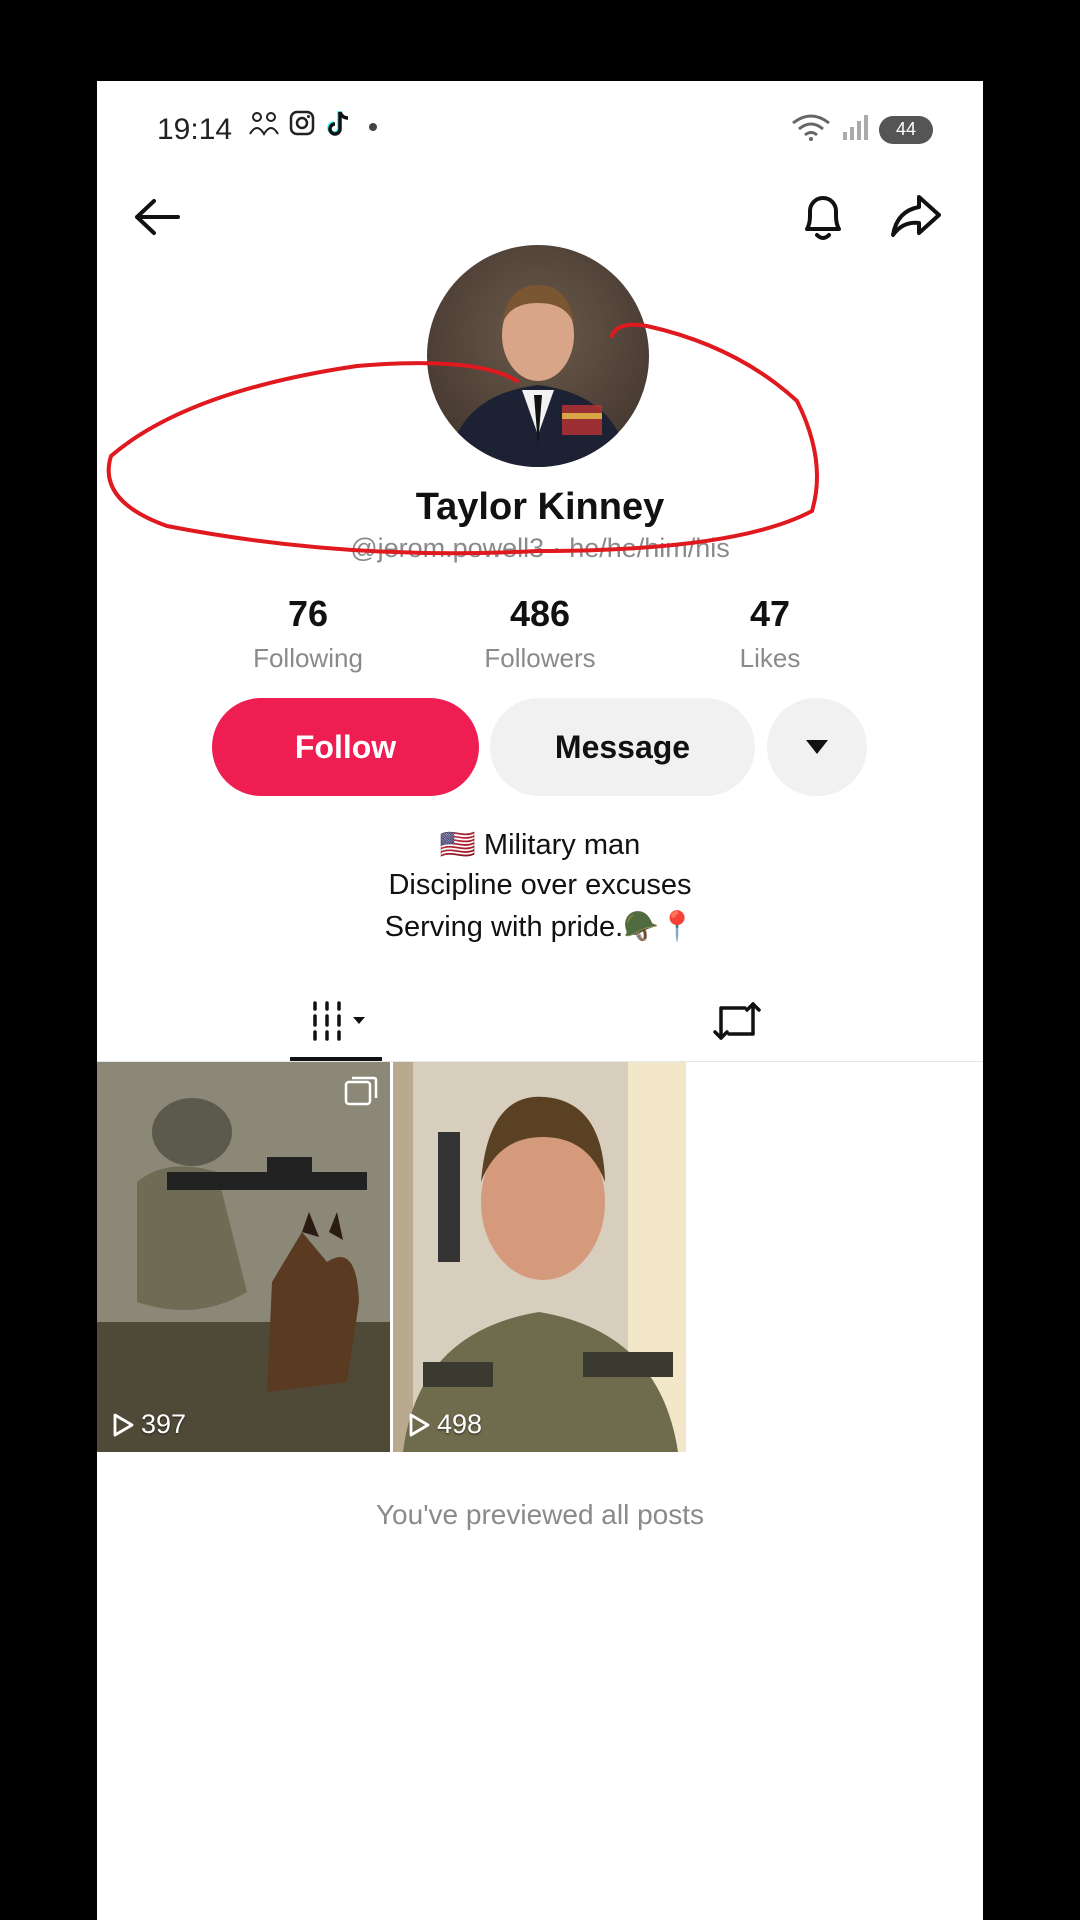 The width and height of the screenshot is (1080, 1920). I want to click on status-right: 44, so click(862, 129).